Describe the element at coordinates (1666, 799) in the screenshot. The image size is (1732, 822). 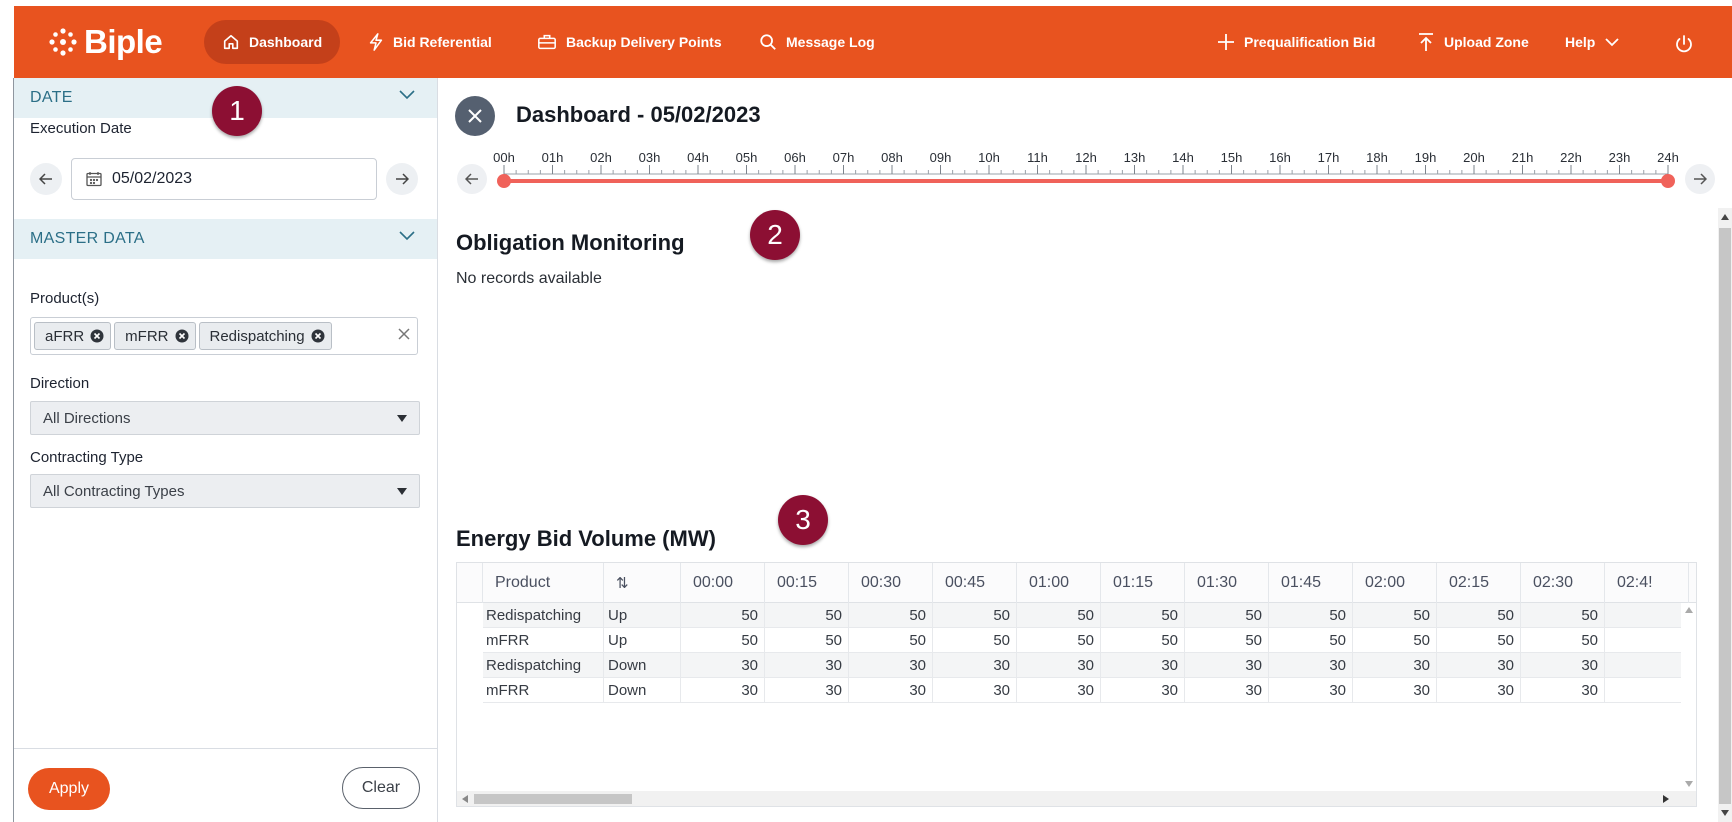
I see `scroll-right-icon` at that location.